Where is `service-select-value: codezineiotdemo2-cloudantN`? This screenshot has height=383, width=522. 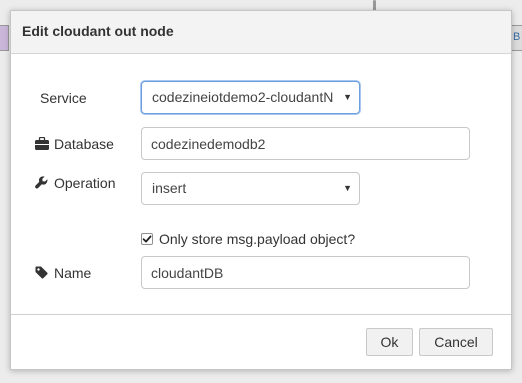 service-select-value: codezineiotdemo2-cloudantN is located at coordinates (243, 97).